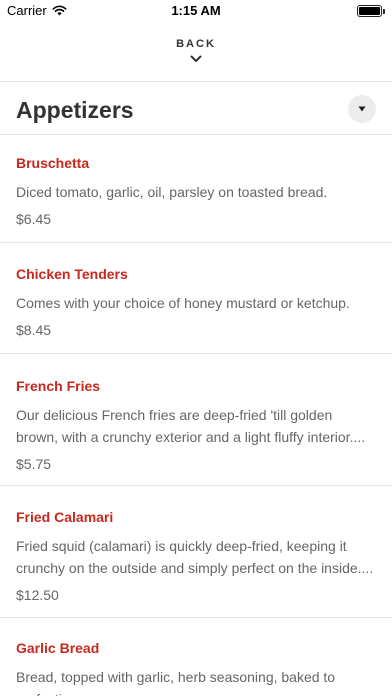 This screenshot has width=392, height=696. Describe the element at coordinates (371, 11) in the screenshot. I see `battery-icon` at that location.